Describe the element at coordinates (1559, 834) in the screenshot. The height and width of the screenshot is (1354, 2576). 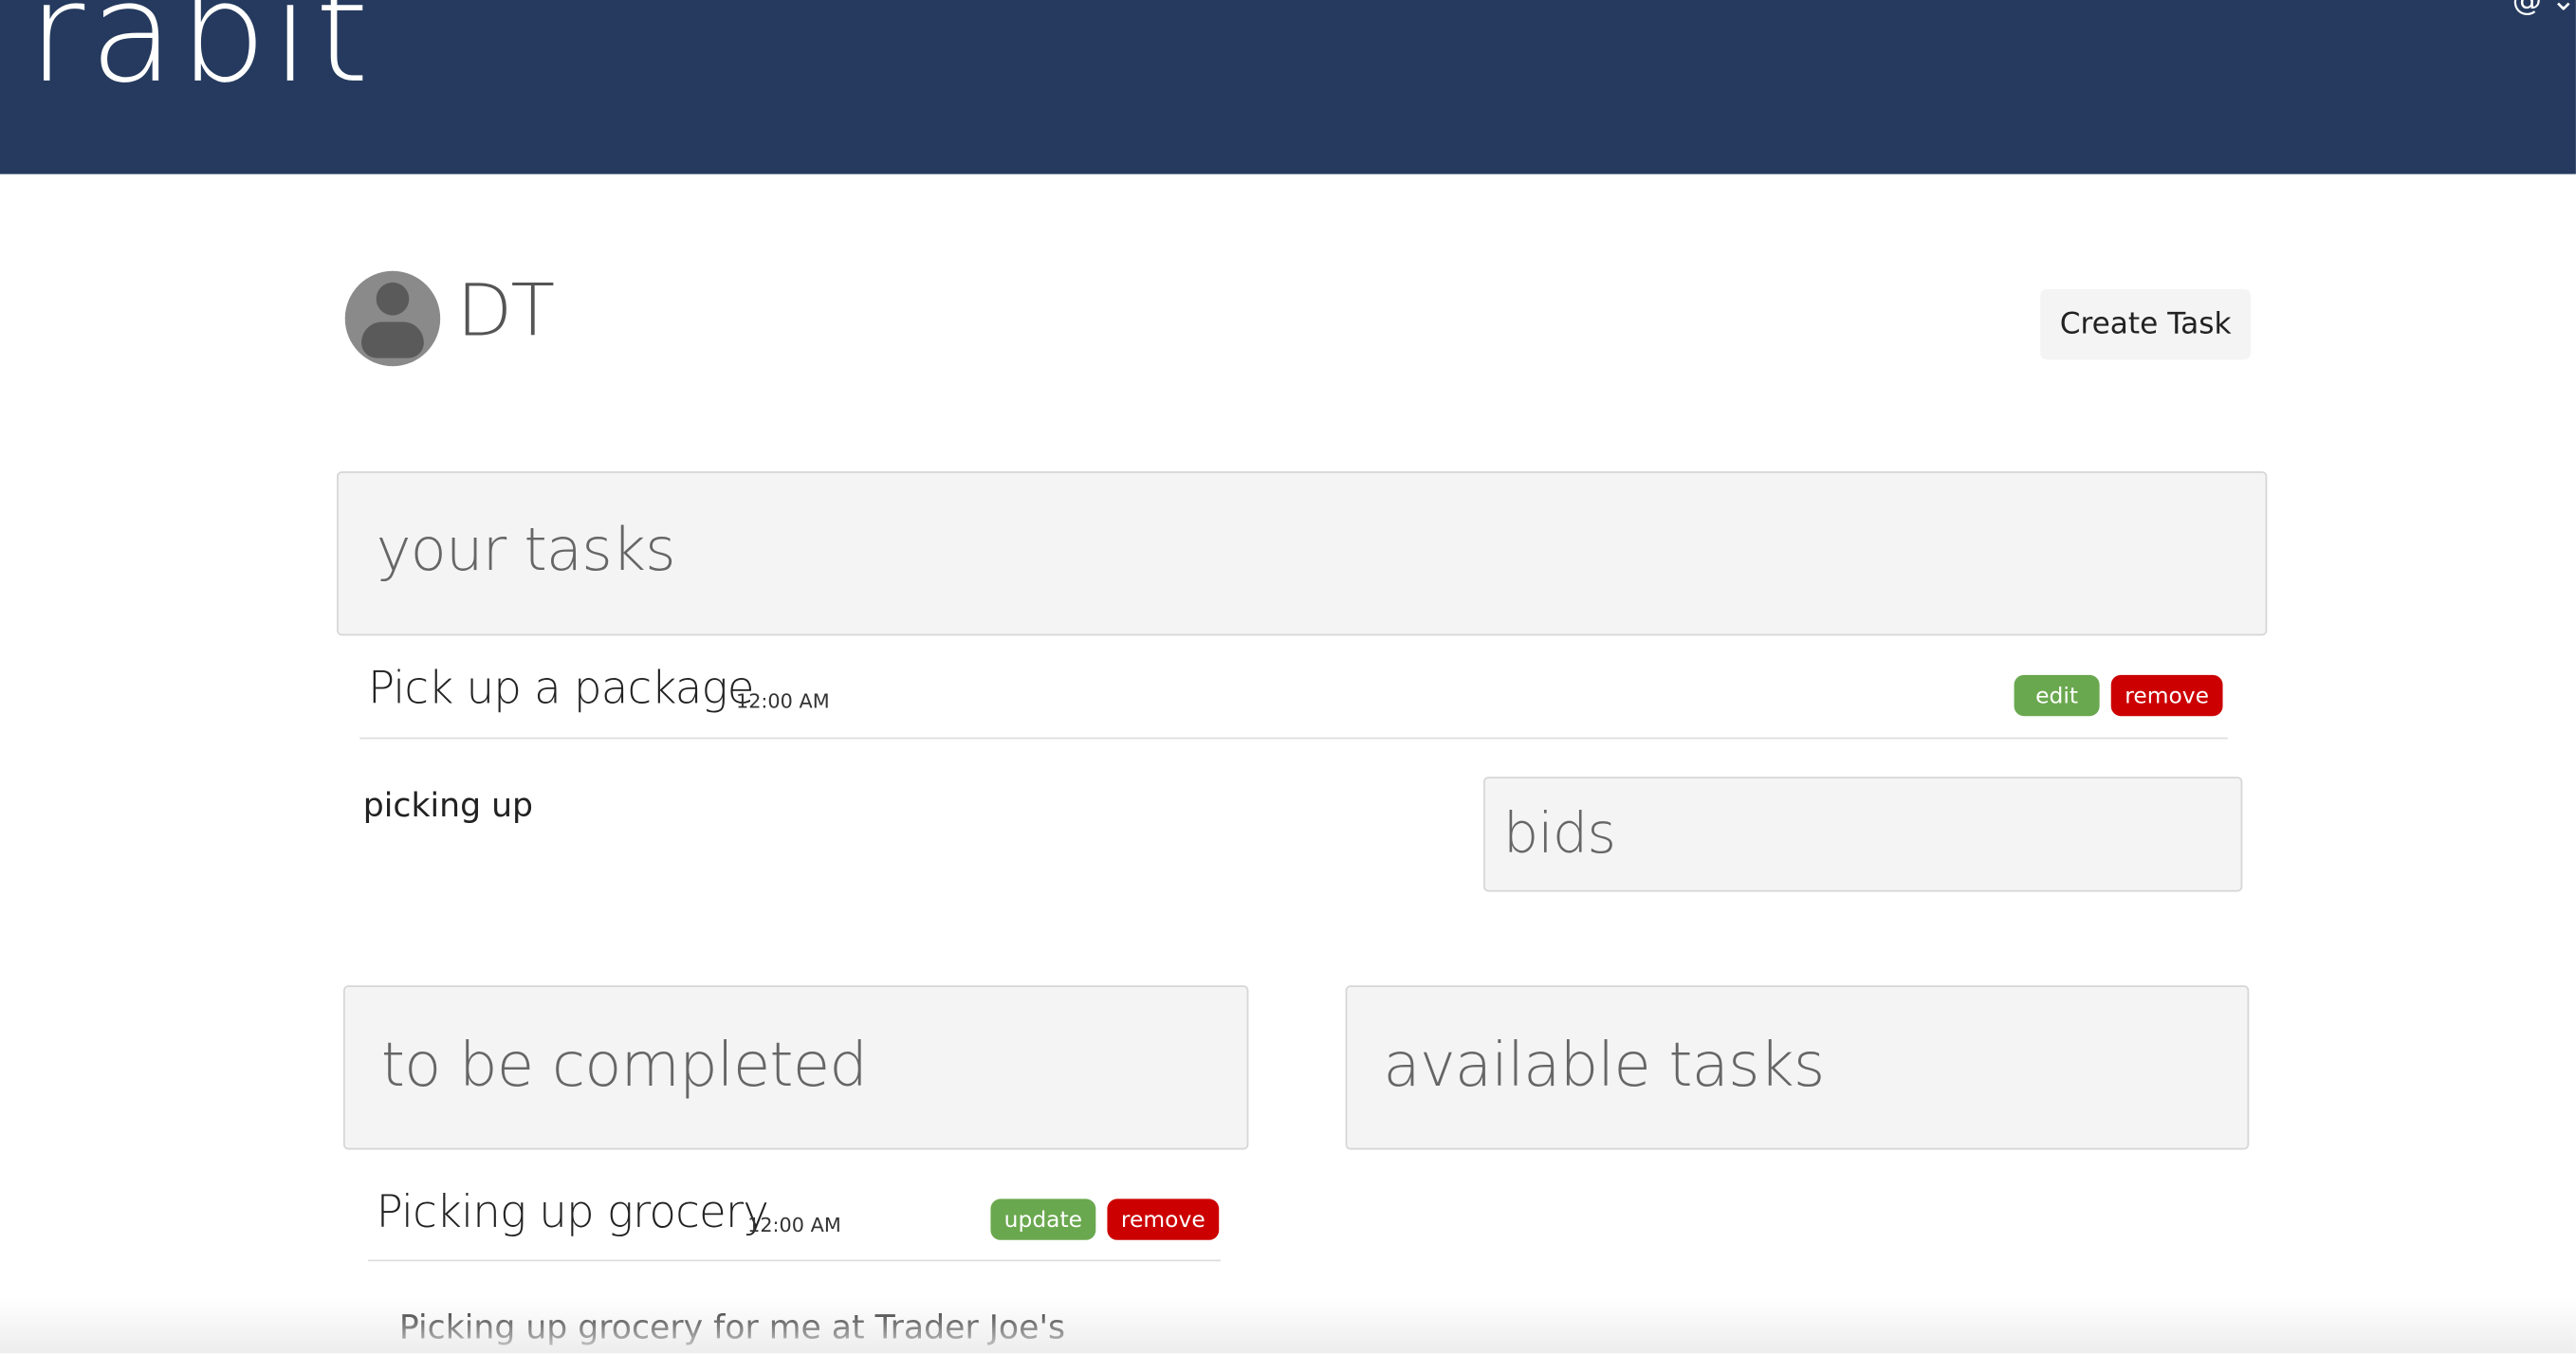
I see `bids-heading: bids` at that location.